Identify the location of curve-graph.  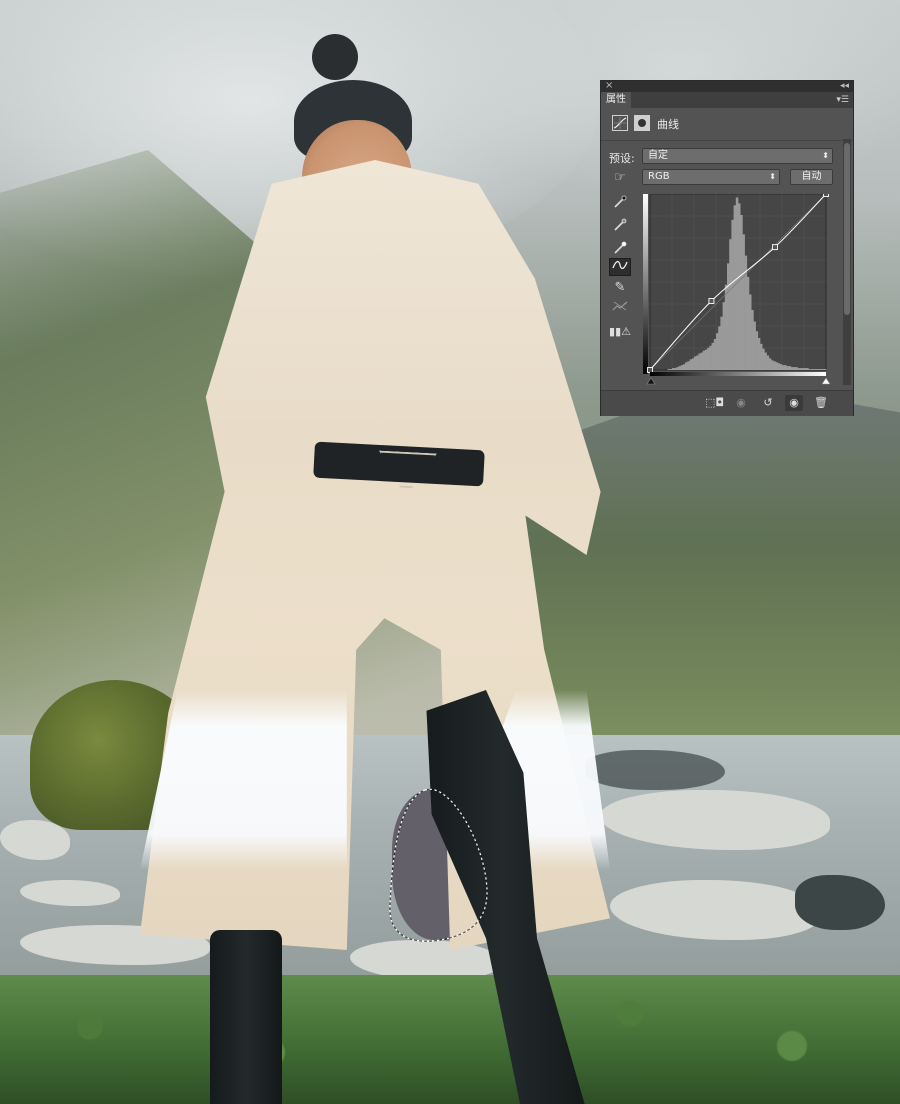
(737, 290).